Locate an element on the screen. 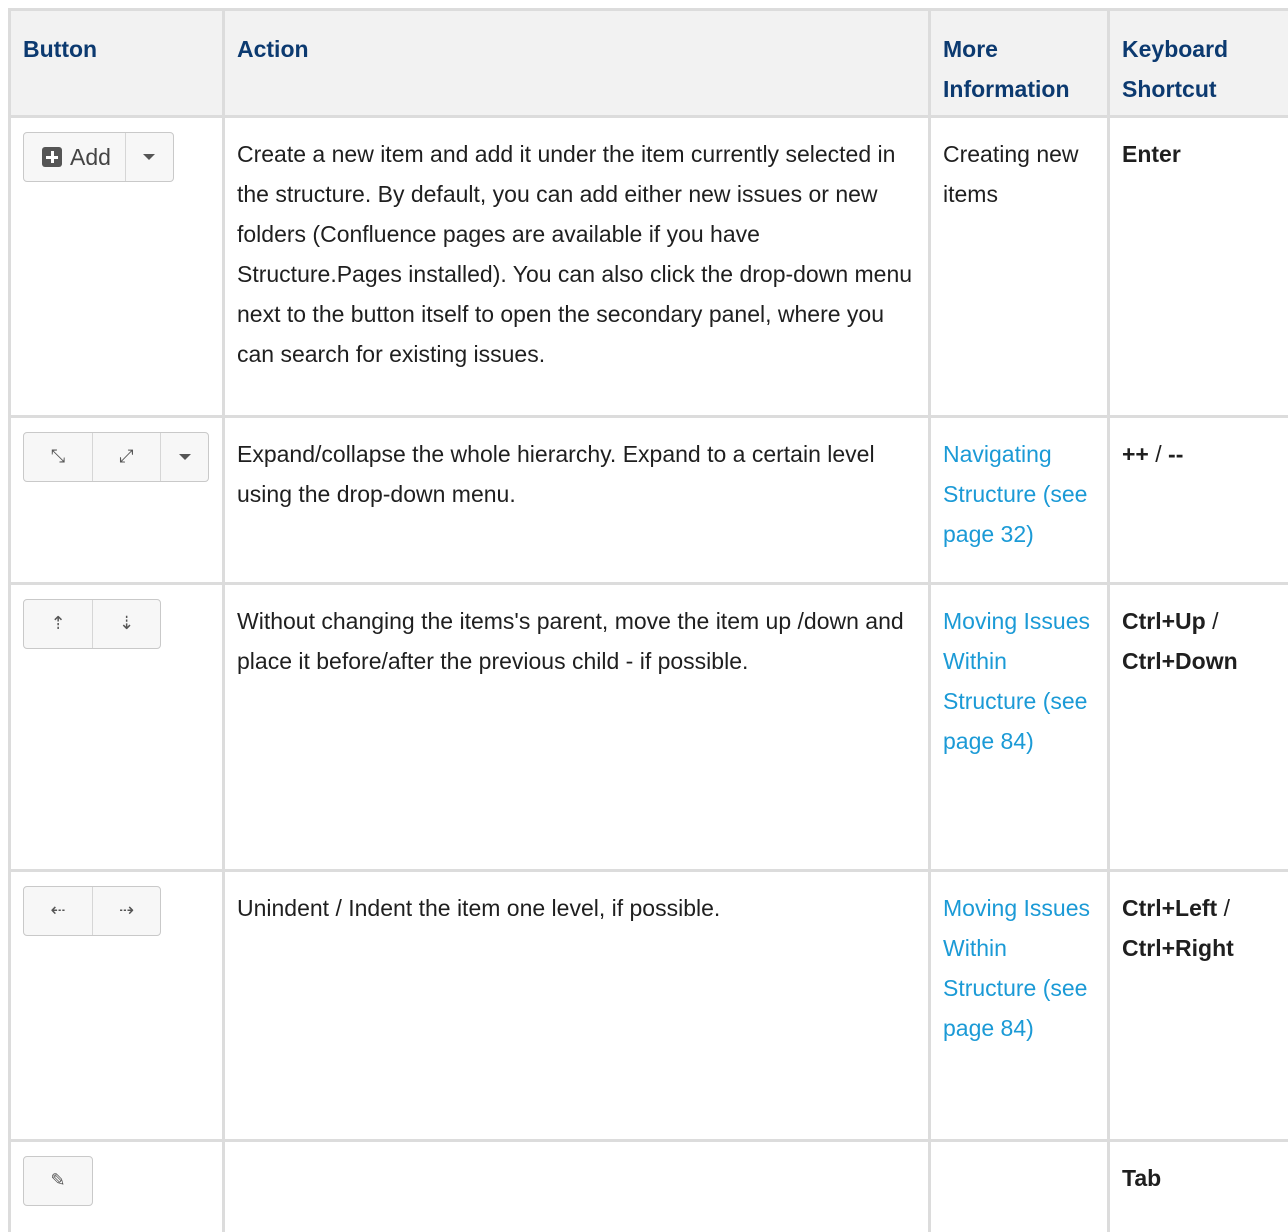 The image size is (1288, 1232). shortcut-key: Ctrl+Up is located at coordinates (1164, 621).